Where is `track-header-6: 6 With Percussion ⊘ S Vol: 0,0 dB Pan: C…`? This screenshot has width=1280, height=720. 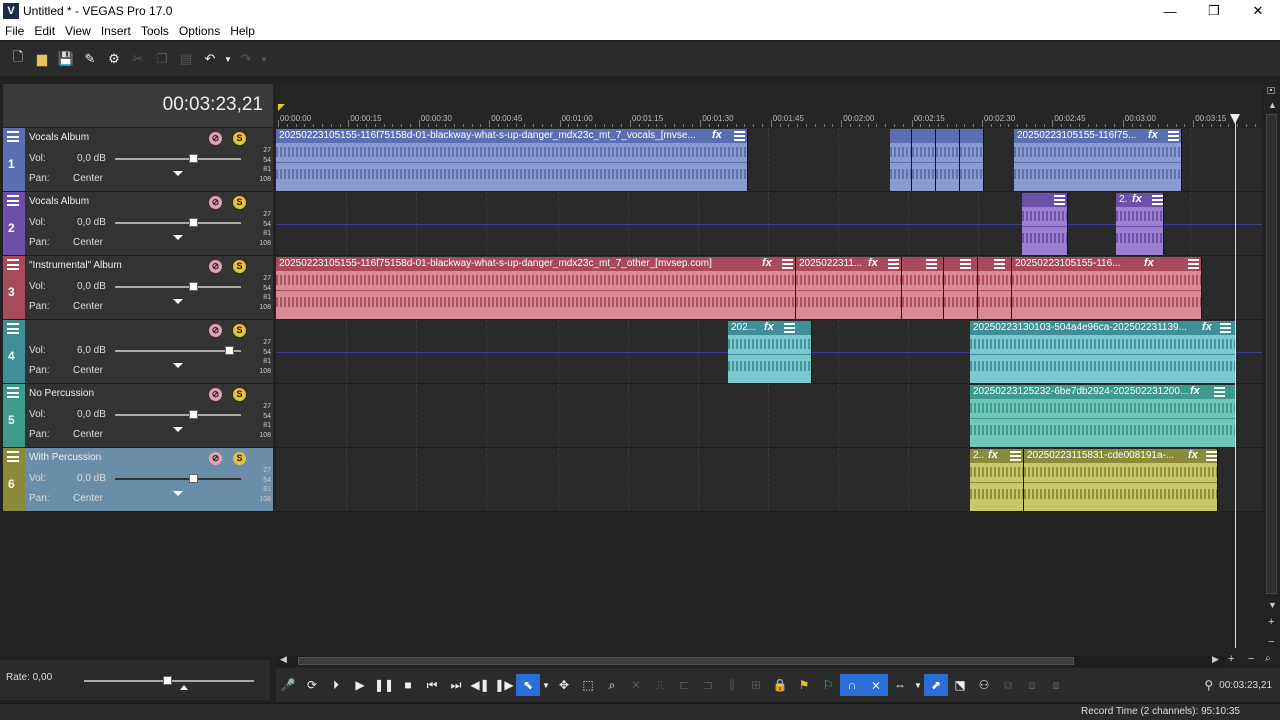
track-header-6: 6 With Percussion ⊘ S Vol: 0,0 dB Pan: C… is located at coordinates (138, 480).